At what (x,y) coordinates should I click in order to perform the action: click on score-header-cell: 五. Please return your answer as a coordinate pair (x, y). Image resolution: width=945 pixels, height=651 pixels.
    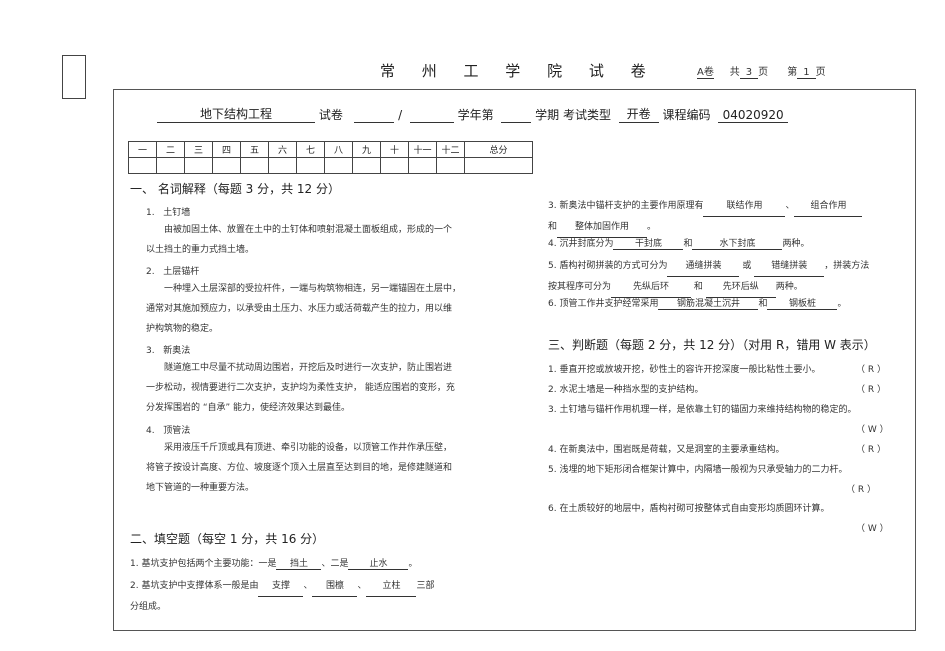
    Looking at the image, I should click on (254, 149).